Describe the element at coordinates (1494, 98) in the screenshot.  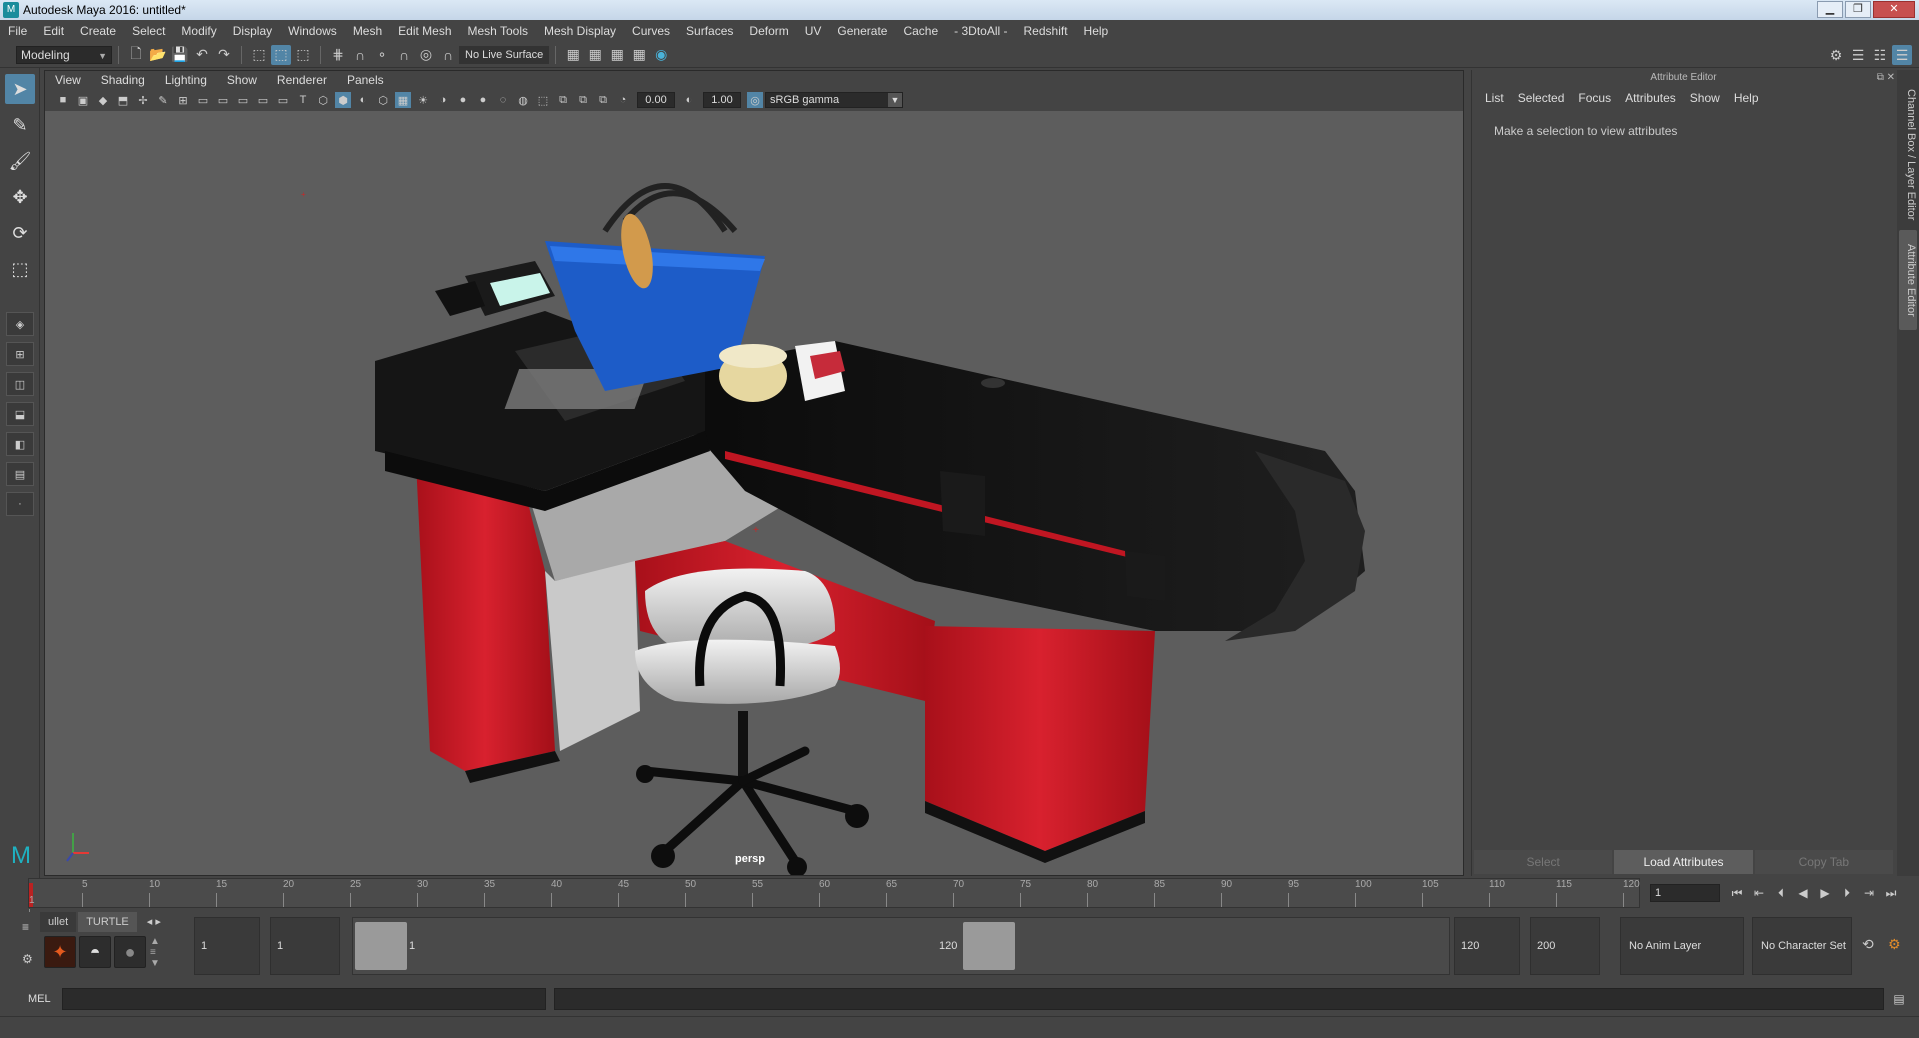
I see `ae-menu-list: List` at that location.